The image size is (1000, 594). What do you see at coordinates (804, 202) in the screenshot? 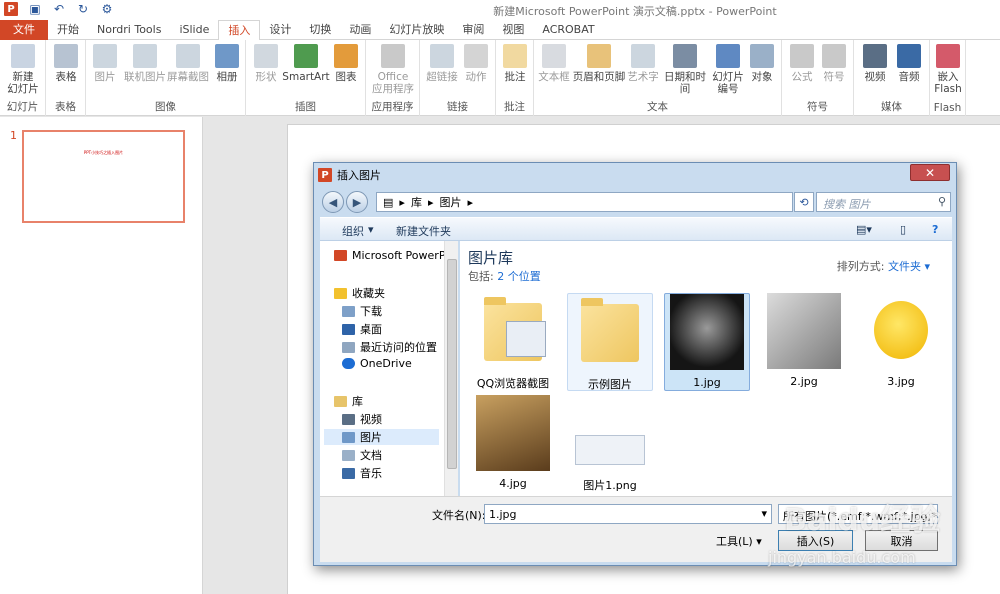
I see `refresh-button: ⟲` at bounding box center [804, 202].